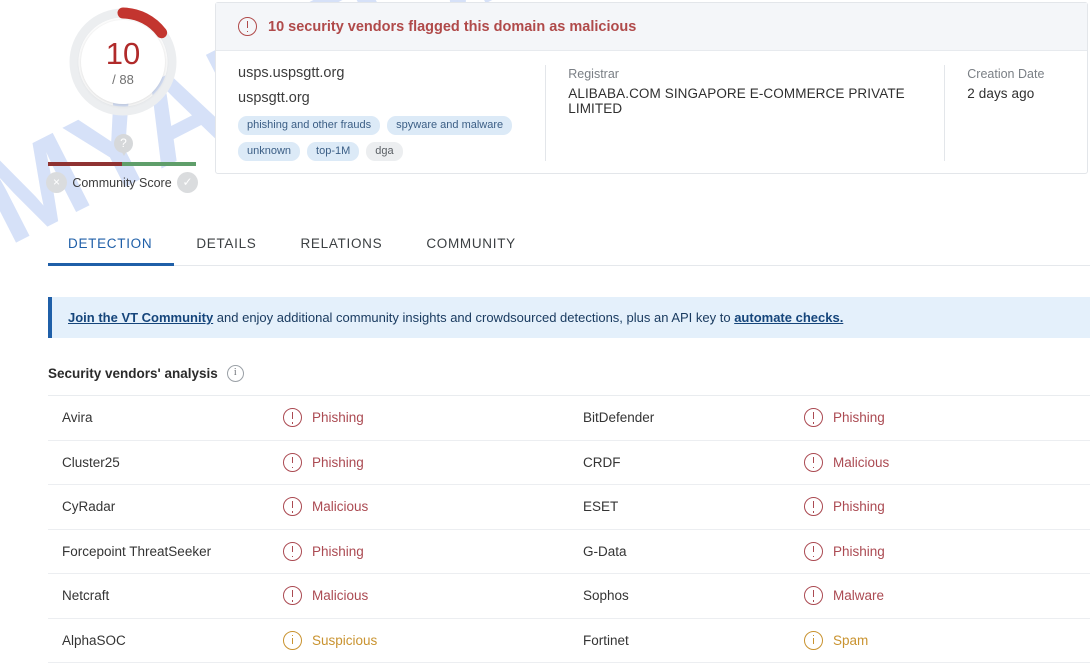 This screenshot has height=663, width=1090. I want to click on vendor-name: ESET, so click(686, 506).